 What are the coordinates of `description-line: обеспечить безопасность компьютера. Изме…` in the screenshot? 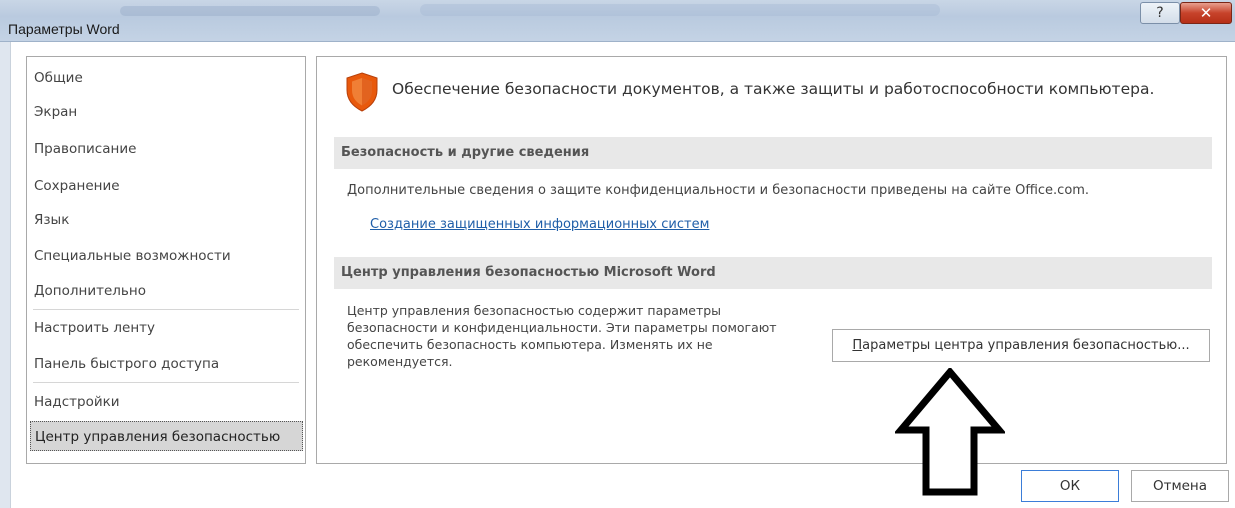 It's located at (530, 344).